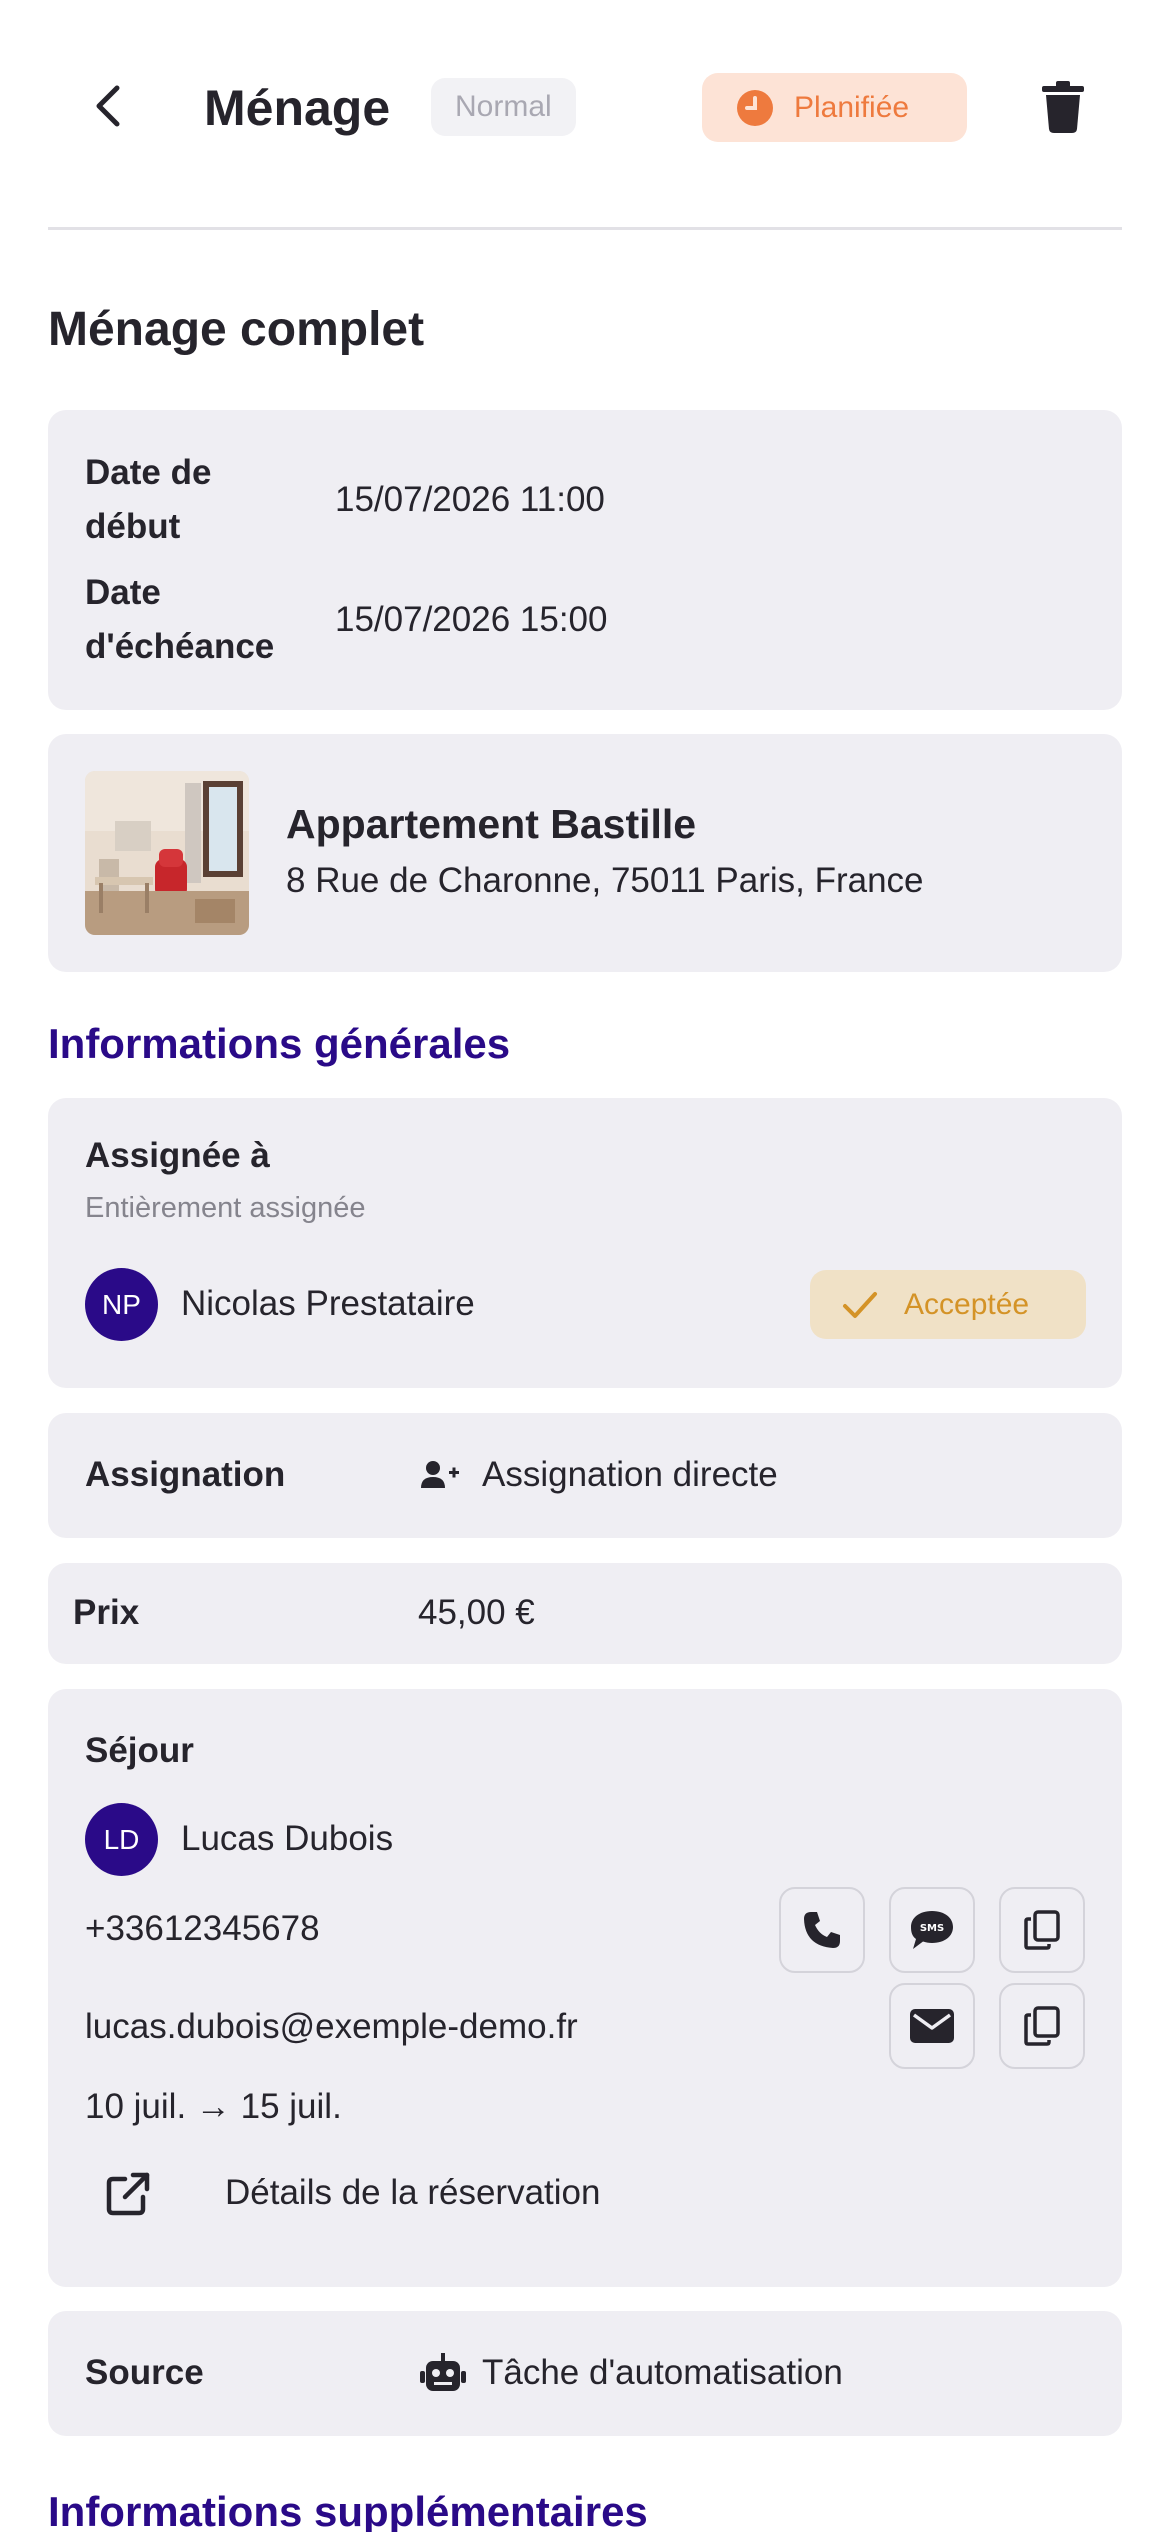 This screenshot has width=1170, height=2532. What do you see at coordinates (121, 1304) in the screenshot?
I see `assignee-avatar: NP` at bounding box center [121, 1304].